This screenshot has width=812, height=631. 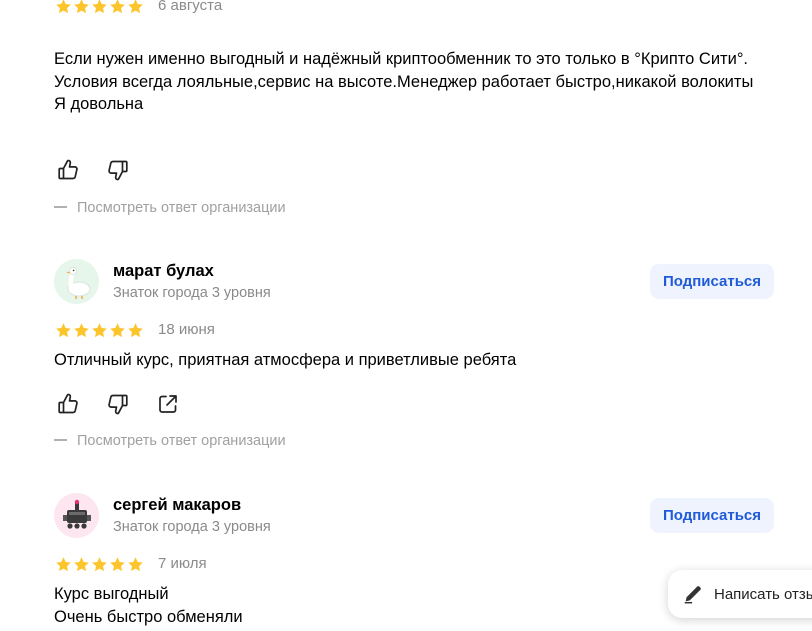 What do you see at coordinates (177, 505) in the screenshot?
I see `author-name: сергей макаров` at bounding box center [177, 505].